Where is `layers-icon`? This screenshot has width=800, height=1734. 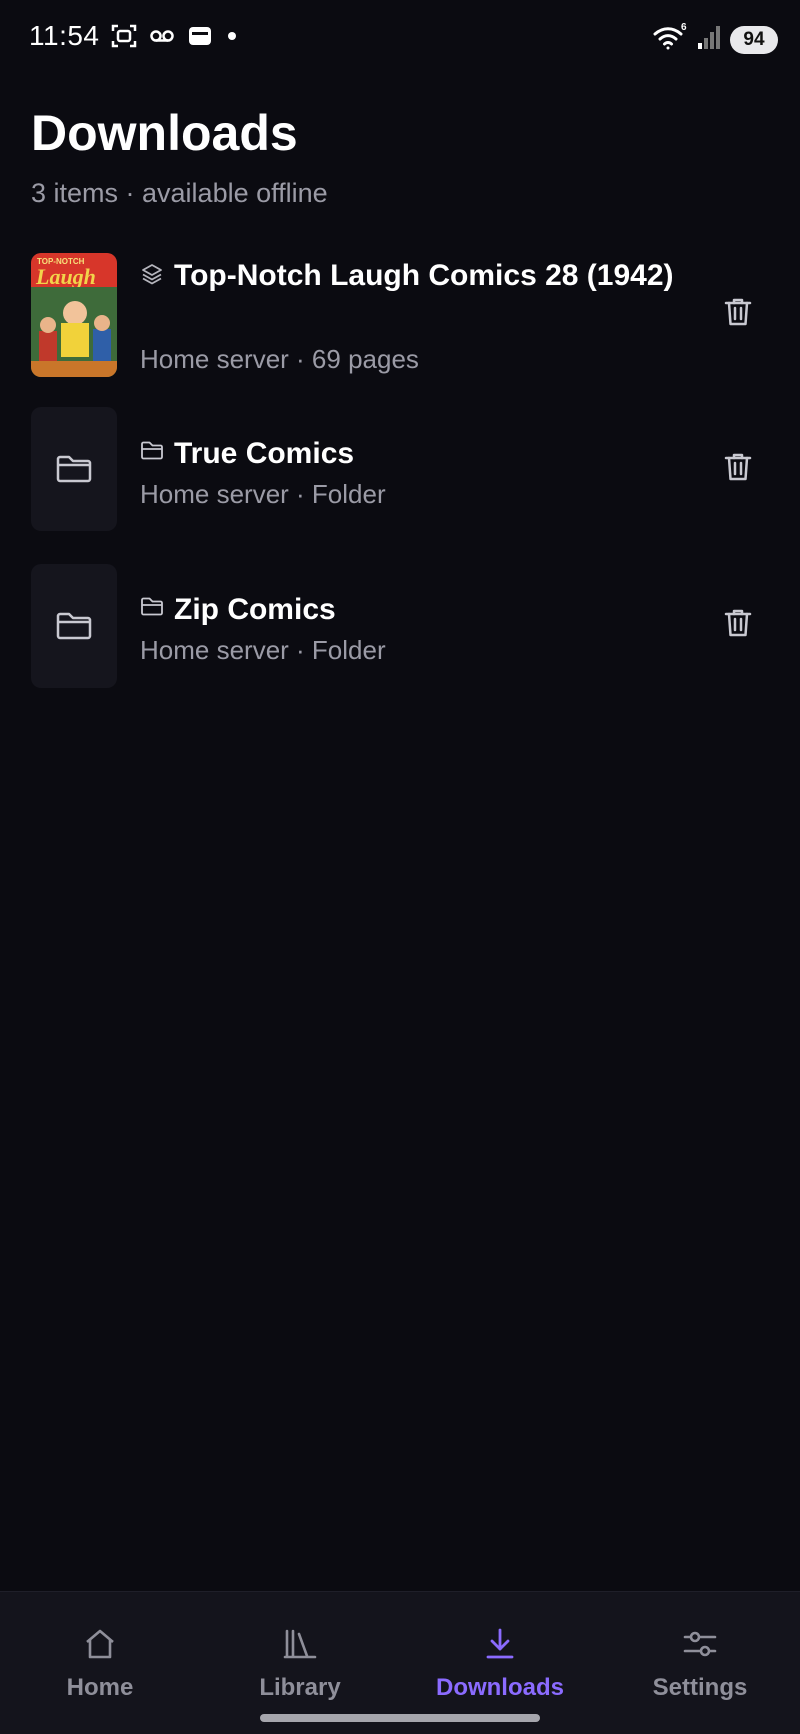 layers-icon is located at coordinates (152, 276).